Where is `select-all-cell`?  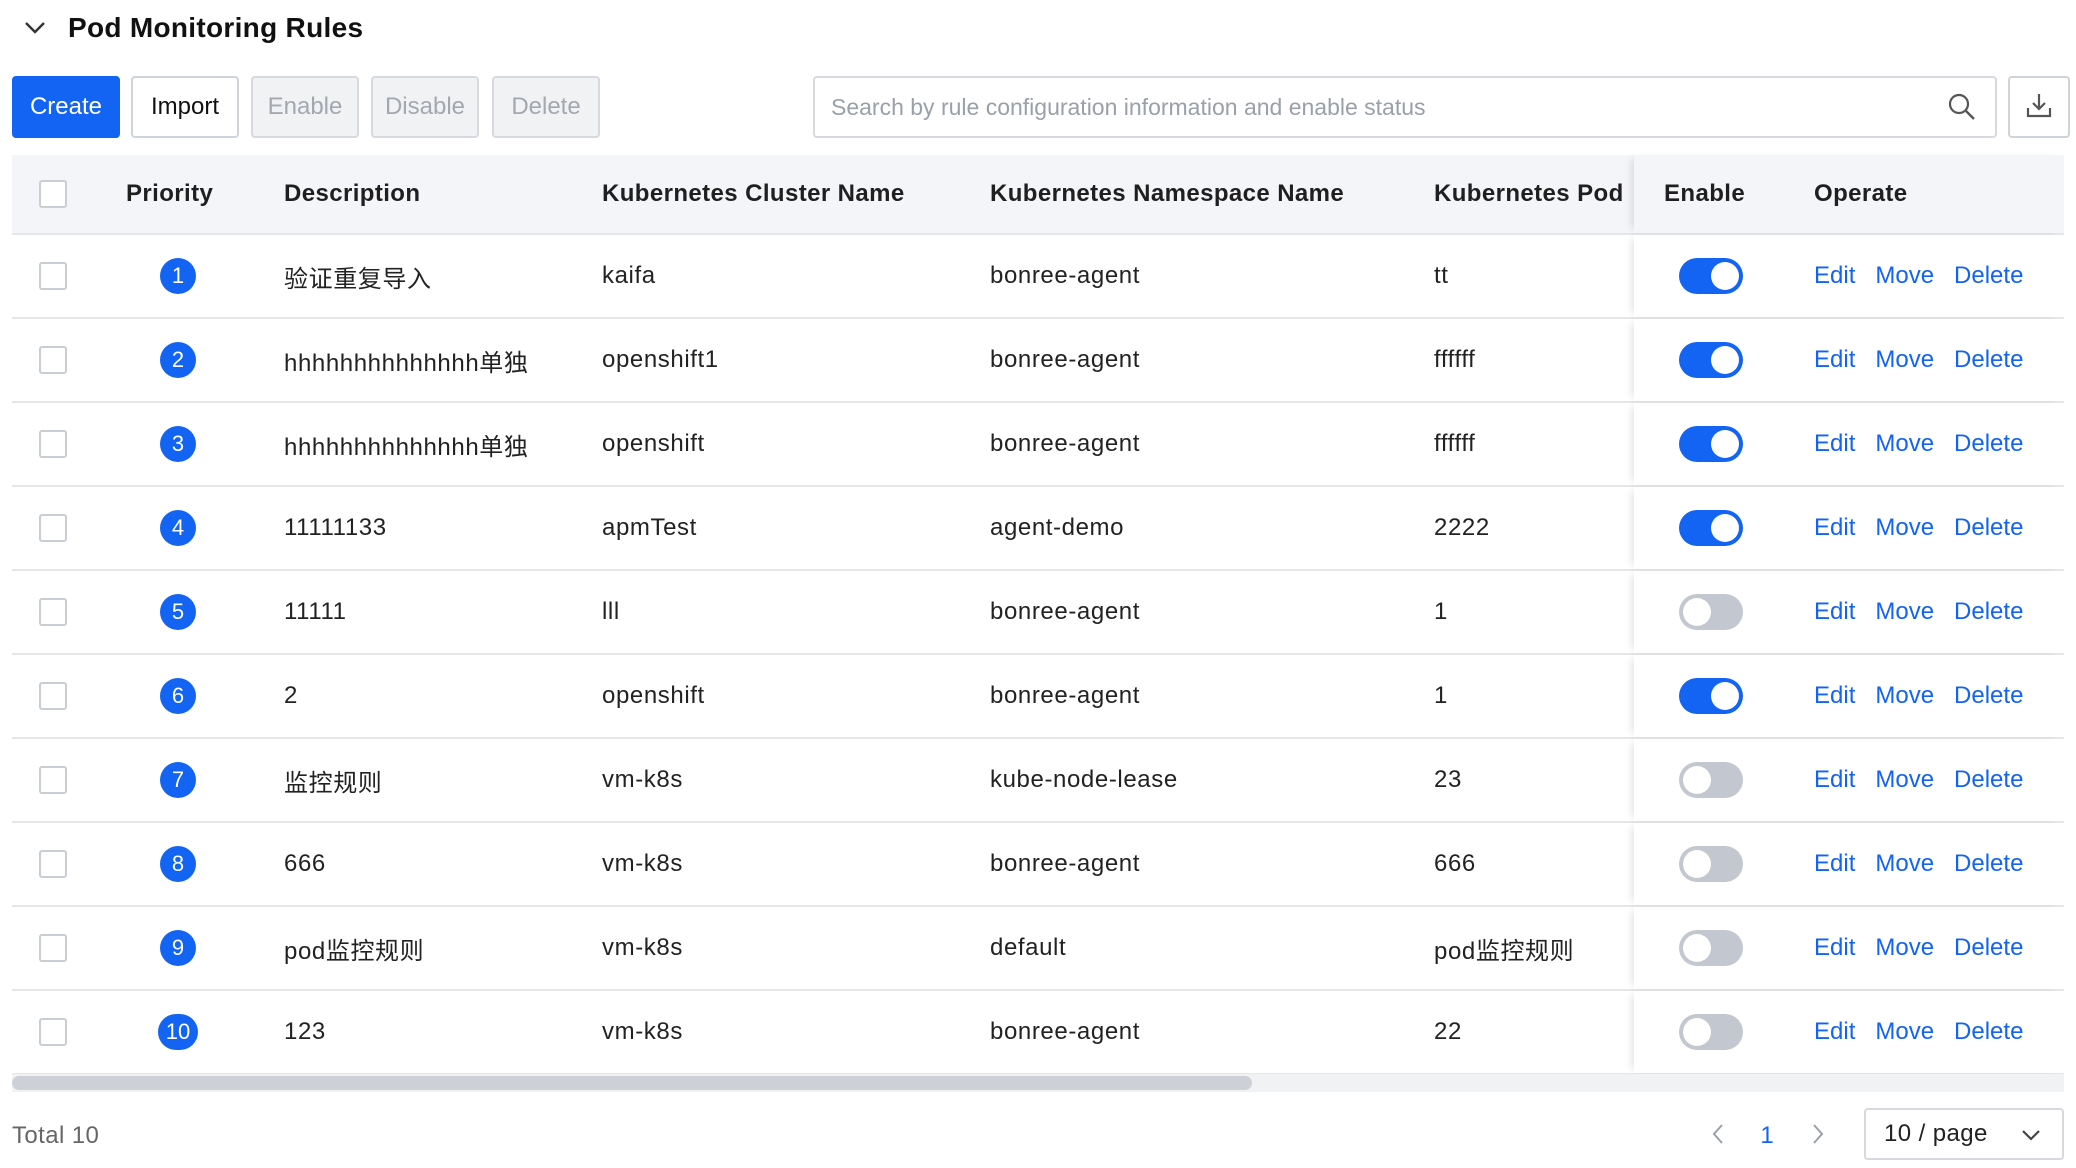 select-all-cell is located at coordinates (53, 194).